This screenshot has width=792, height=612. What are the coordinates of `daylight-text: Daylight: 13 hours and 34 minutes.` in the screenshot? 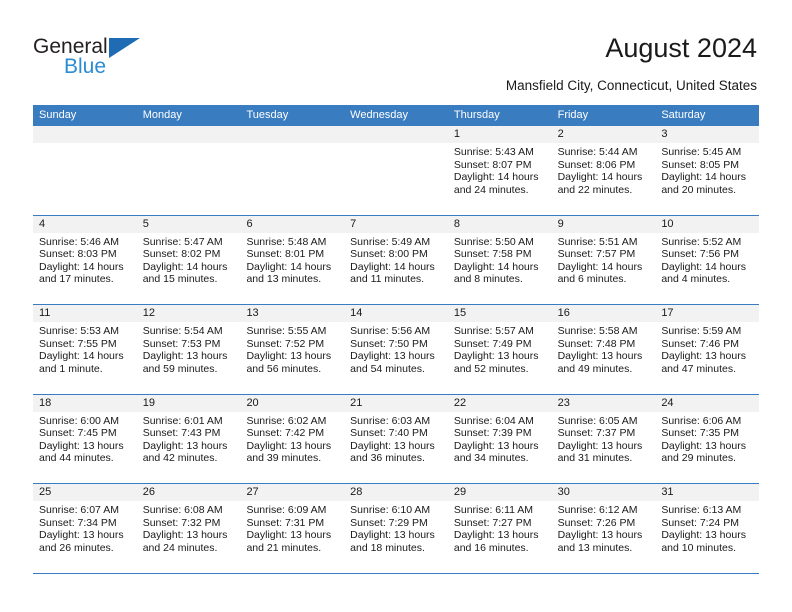 It's located at (496, 452).